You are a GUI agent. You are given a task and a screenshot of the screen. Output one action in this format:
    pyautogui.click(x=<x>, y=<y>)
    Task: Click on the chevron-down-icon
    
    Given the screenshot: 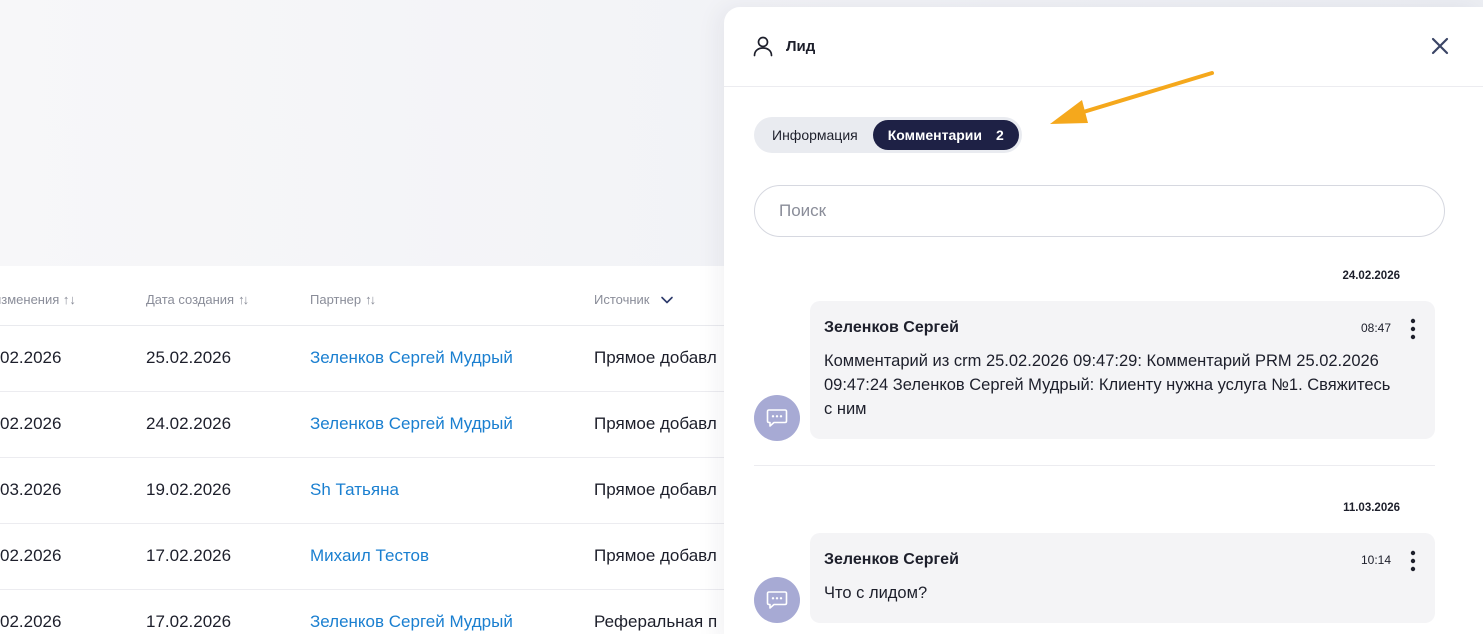 What is the action you would take?
    pyautogui.click(x=667, y=300)
    